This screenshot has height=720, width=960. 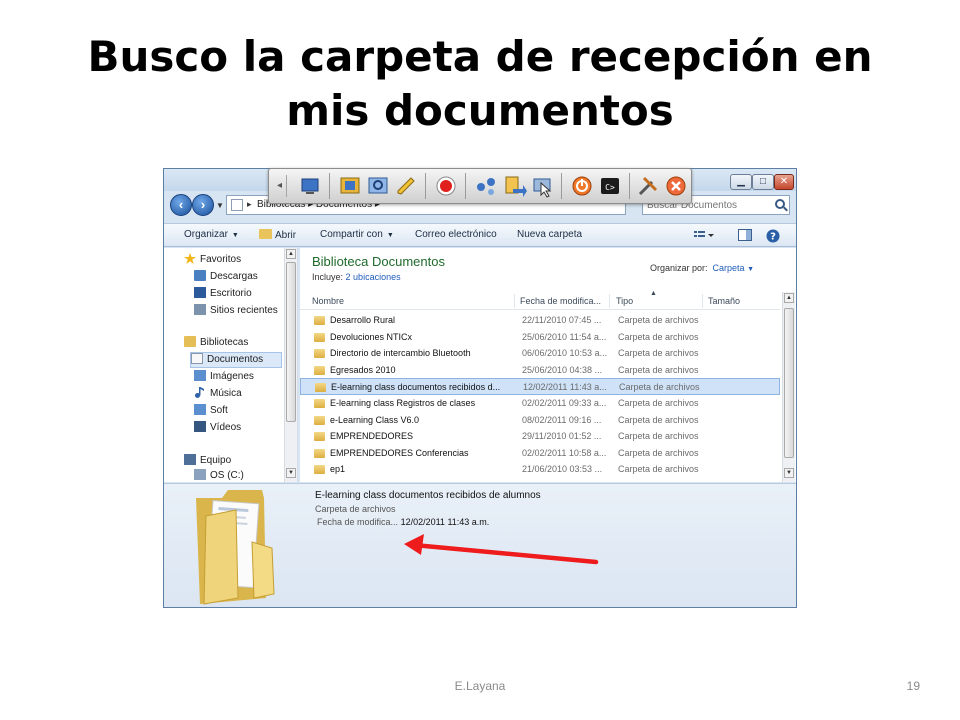 What do you see at coordinates (200, 426) in the screenshot?
I see `videos-icon` at bounding box center [200, 426].